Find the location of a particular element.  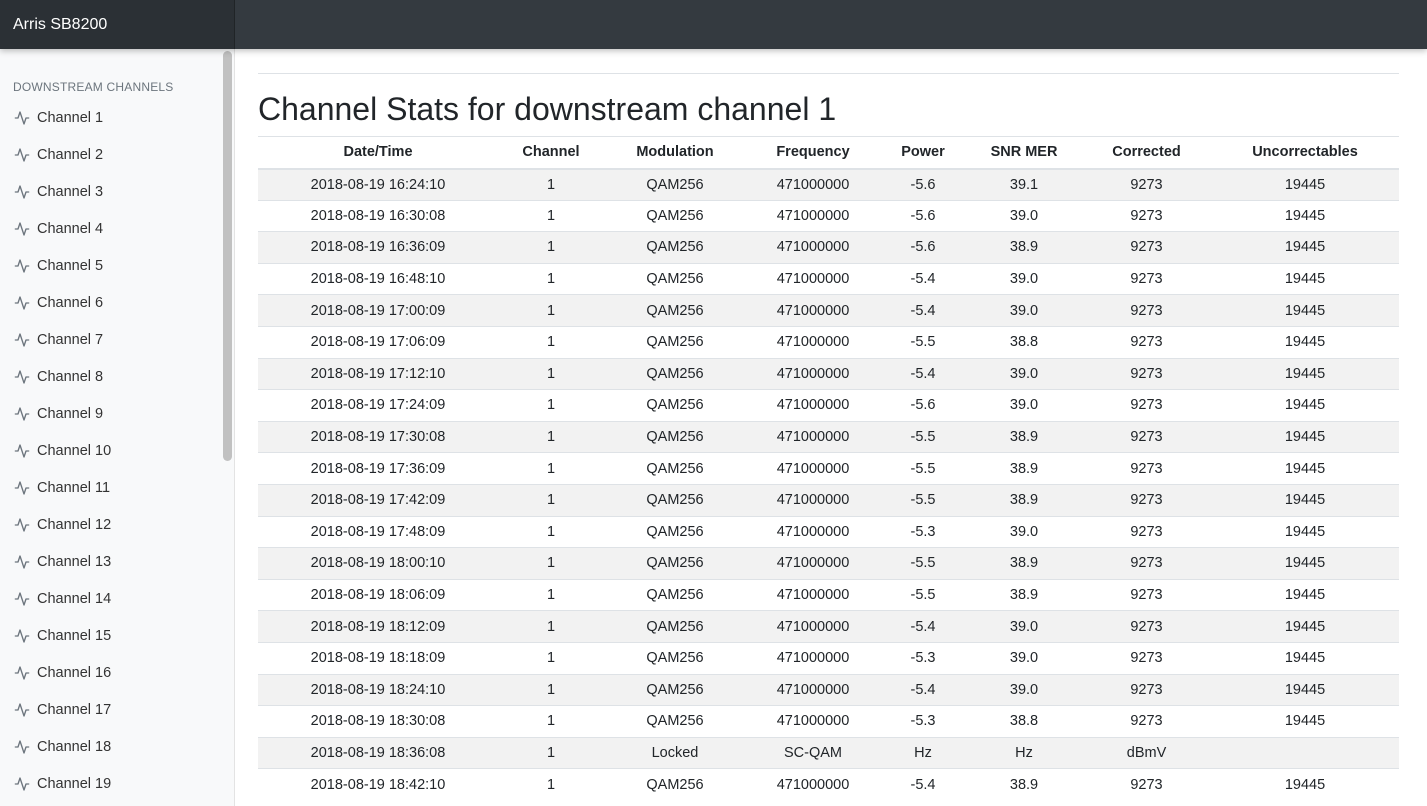

sidebar-item-label: Channel 13 is located at coordinates (74, 561).